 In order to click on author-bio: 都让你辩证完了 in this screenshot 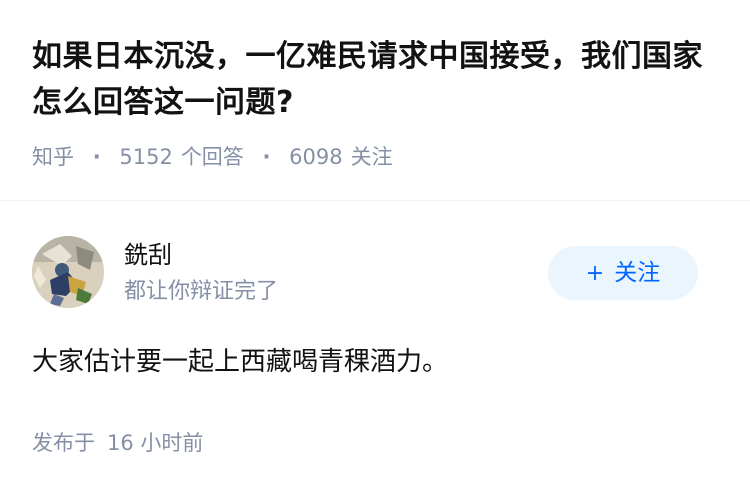, I will do `click(201, 291)`.